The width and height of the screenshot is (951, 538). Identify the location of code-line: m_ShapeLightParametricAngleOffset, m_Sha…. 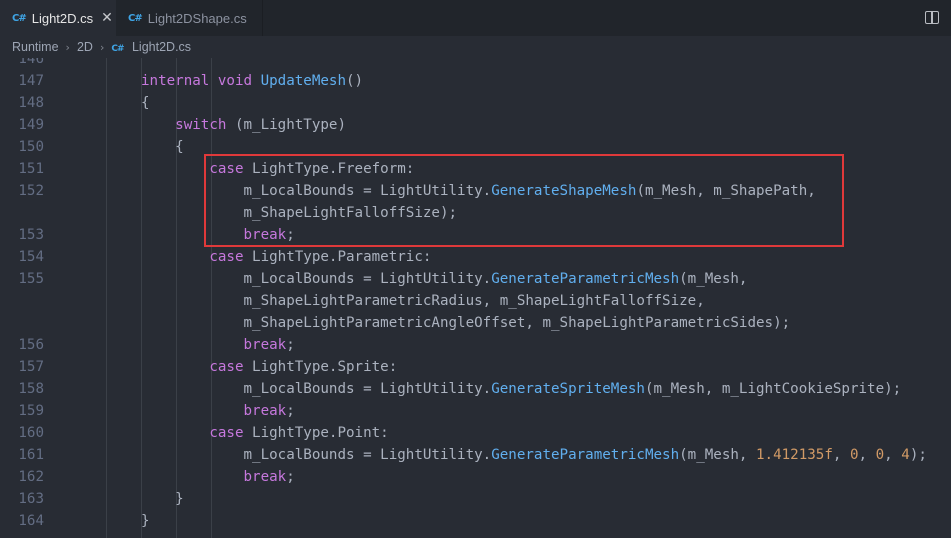
(475, 323).